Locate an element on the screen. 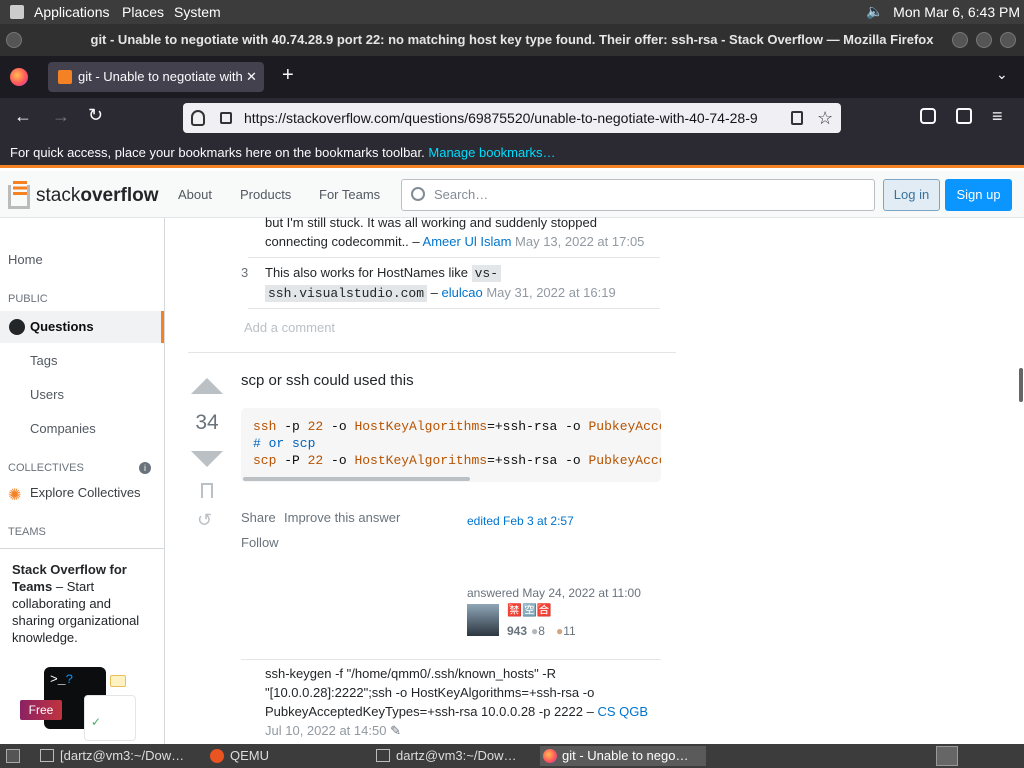  tab-close-icon: ✕ is located at coordinates (251, 77).